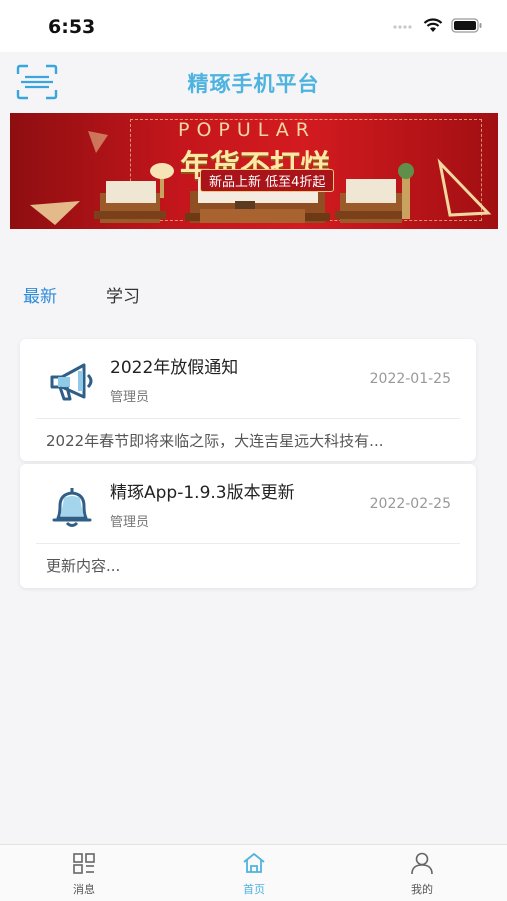  I want to click on megaphone-icon, so click(71, 382).